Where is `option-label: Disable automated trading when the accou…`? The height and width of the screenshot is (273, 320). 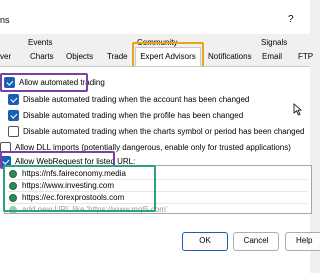
option-label: Disable automated trading when the accou… is located at coordinates (136, 99).